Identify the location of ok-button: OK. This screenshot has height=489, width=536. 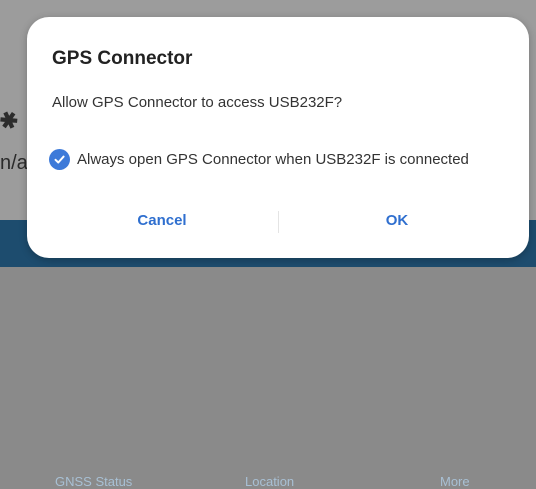
(397, 221).